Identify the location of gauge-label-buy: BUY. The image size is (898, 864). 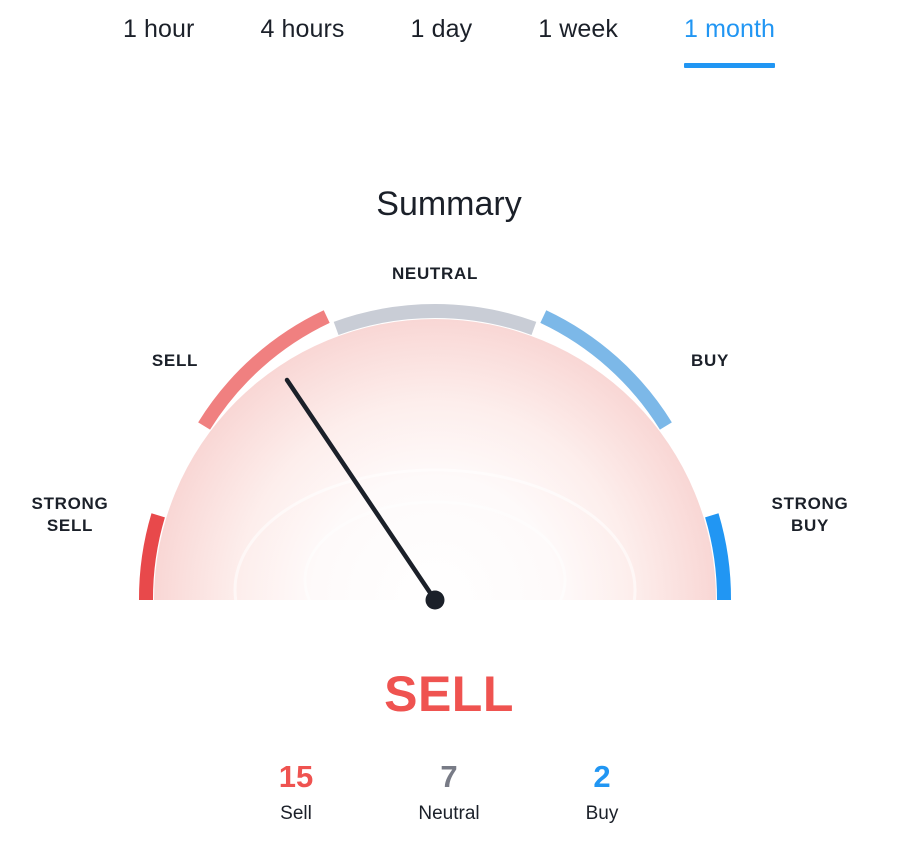
(710, 360).